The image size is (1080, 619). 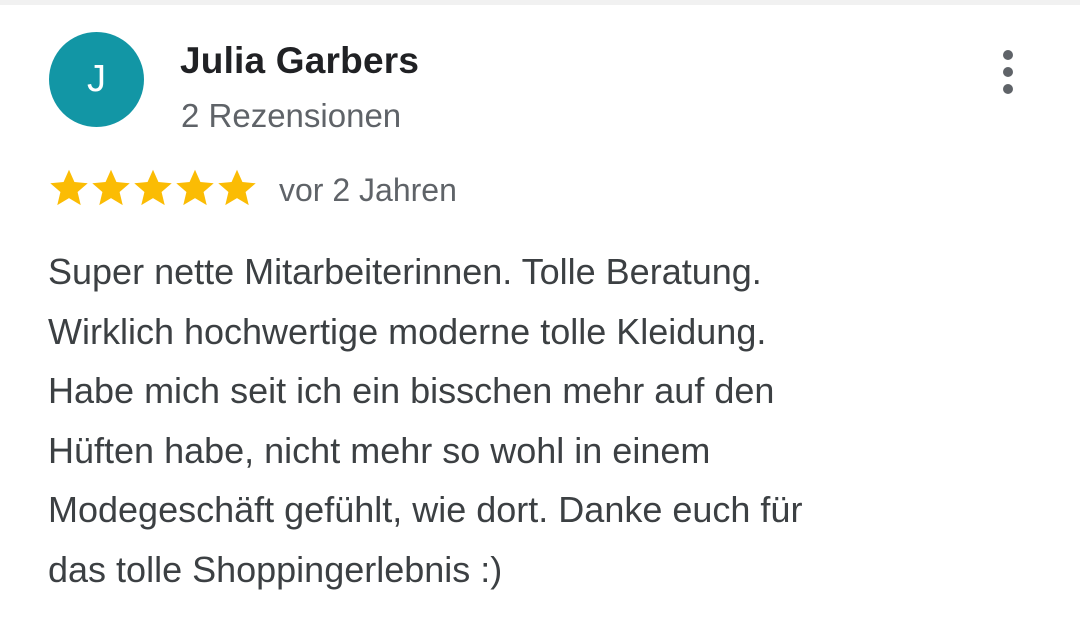 I want to click on review-time: vor 2 Jahren, so click(x=368, y=190).